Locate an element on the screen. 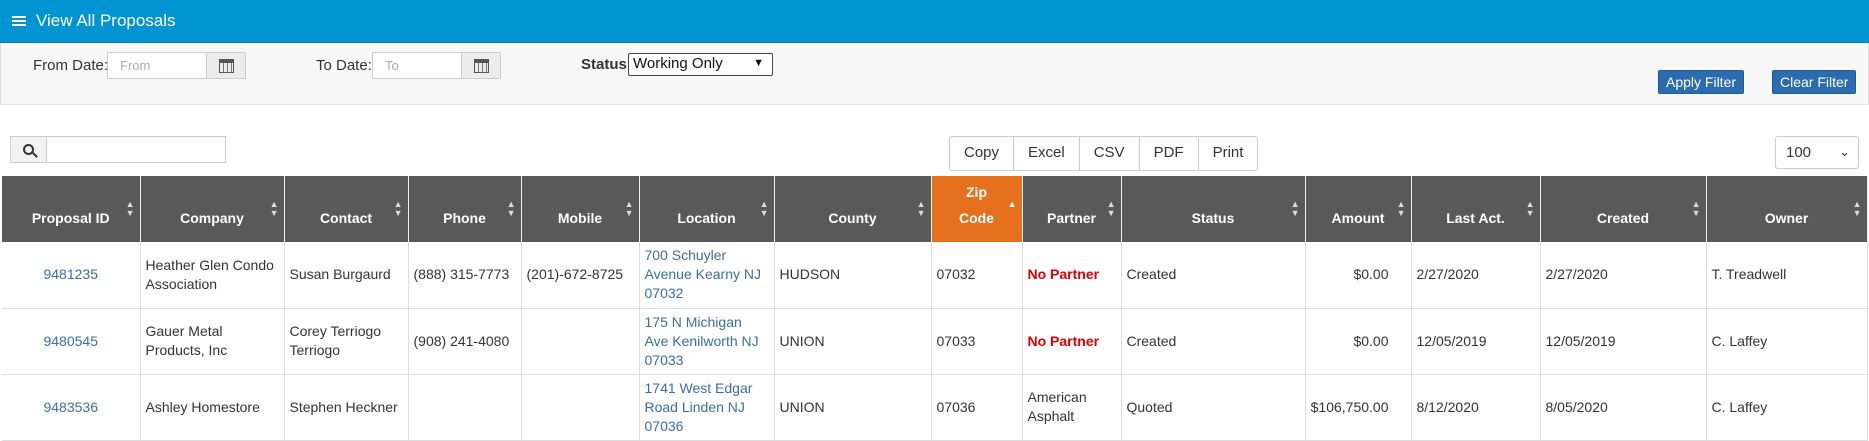 This screenshot has width=1869, height=441. company-cell: Ashley Homestore is located at coordinates (212, 407).